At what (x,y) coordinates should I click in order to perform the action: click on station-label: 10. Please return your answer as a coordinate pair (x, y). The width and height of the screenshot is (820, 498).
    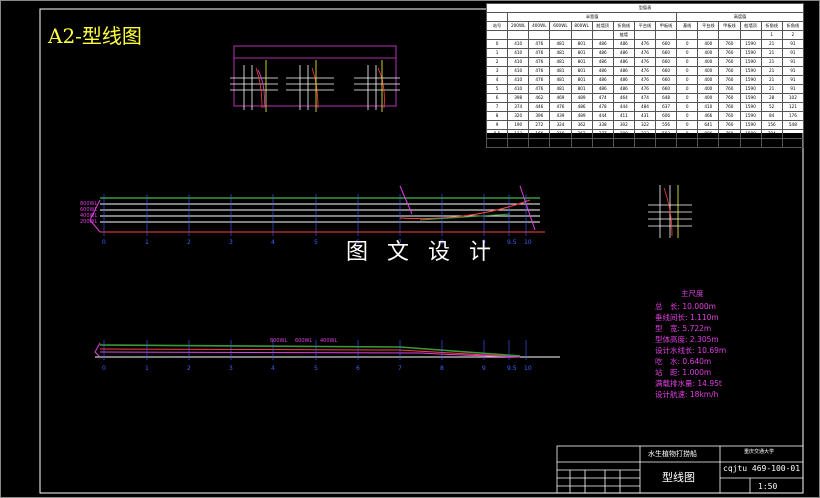
    Looking at the image, I should click on (528, 242).